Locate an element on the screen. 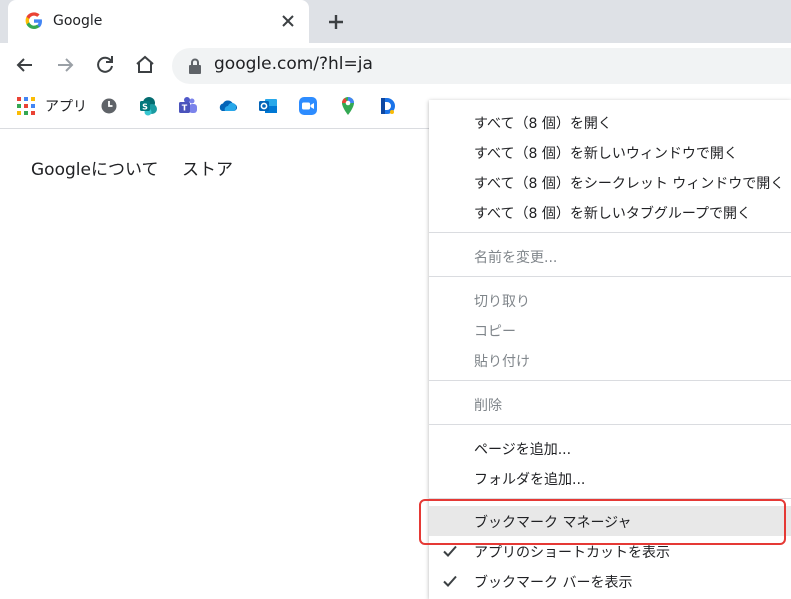  sharepoint-icon: S is located at coordinates (148, 106).